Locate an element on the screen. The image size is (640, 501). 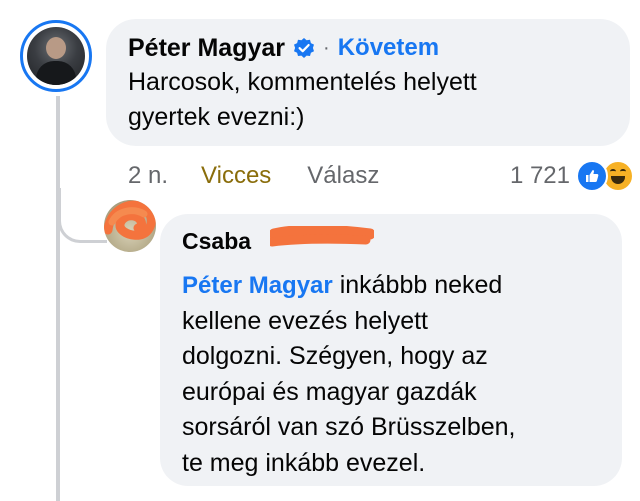
reaction-summary is located at coordinates (605, 176).